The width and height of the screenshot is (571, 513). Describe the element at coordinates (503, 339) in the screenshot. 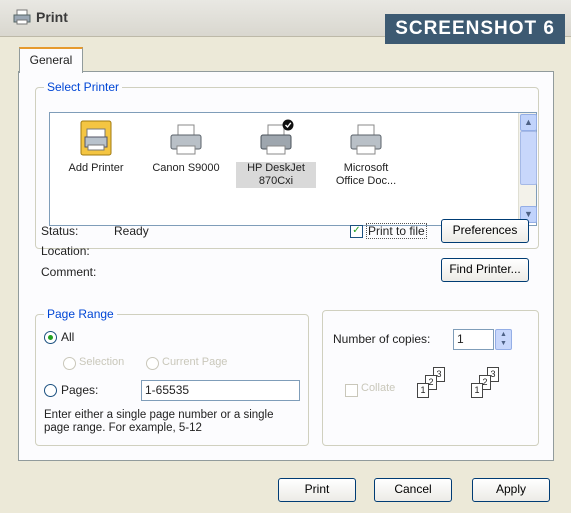

I see `copies-spinner: ▲ ▼` at that location.